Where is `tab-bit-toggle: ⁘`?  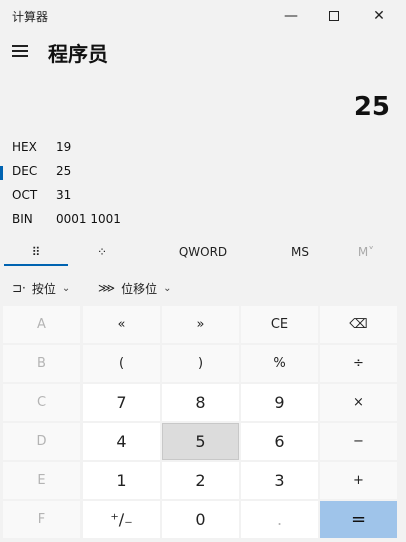 tab-bit-toggle: ⁘ is located at coordinates (102, 252).